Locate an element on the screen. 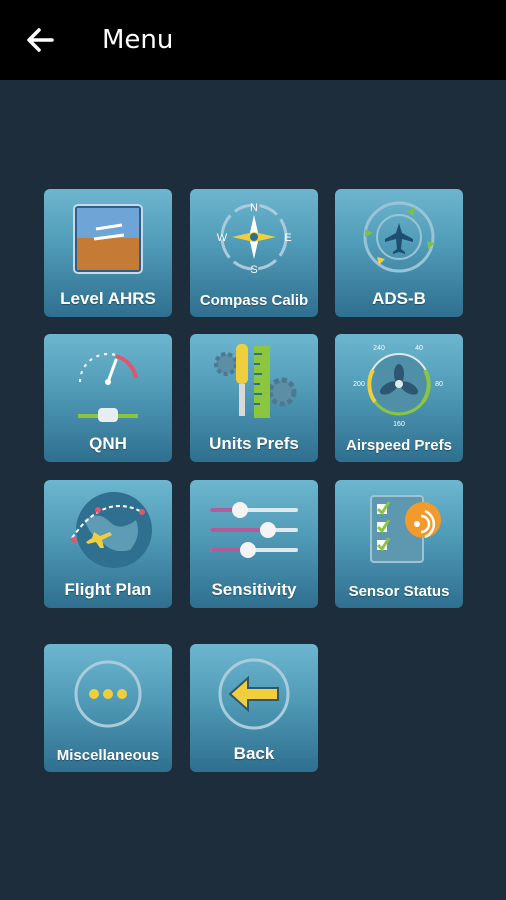 This screenshot has width=506, height=900. tile-label: ADS-B is located at coordinates (399, 298).